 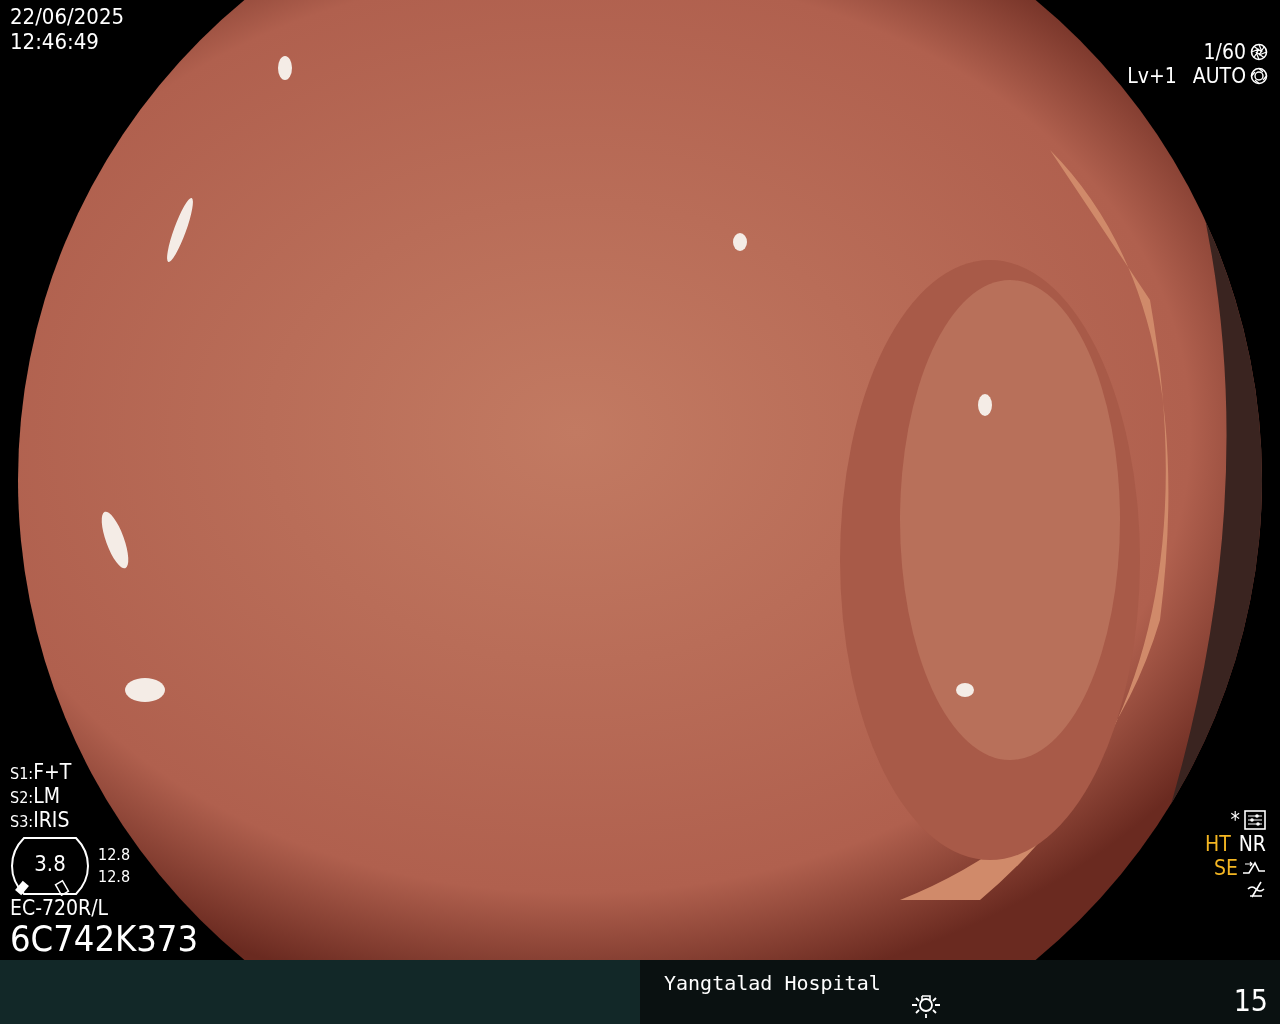 I want to click on date-text: 22/06/2025, so click(x=67, y=17).